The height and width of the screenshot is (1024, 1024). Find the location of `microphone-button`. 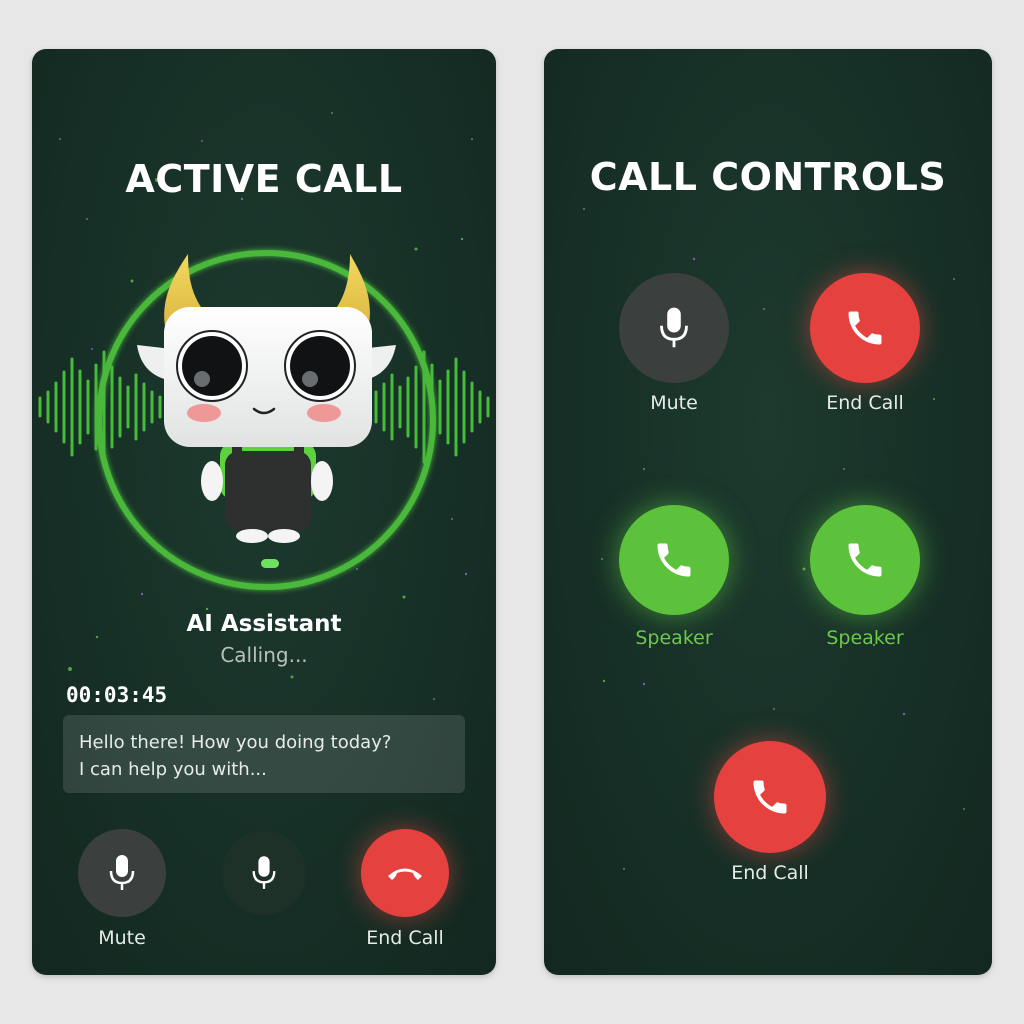

microphone-button is located at coordinates (264, 873).